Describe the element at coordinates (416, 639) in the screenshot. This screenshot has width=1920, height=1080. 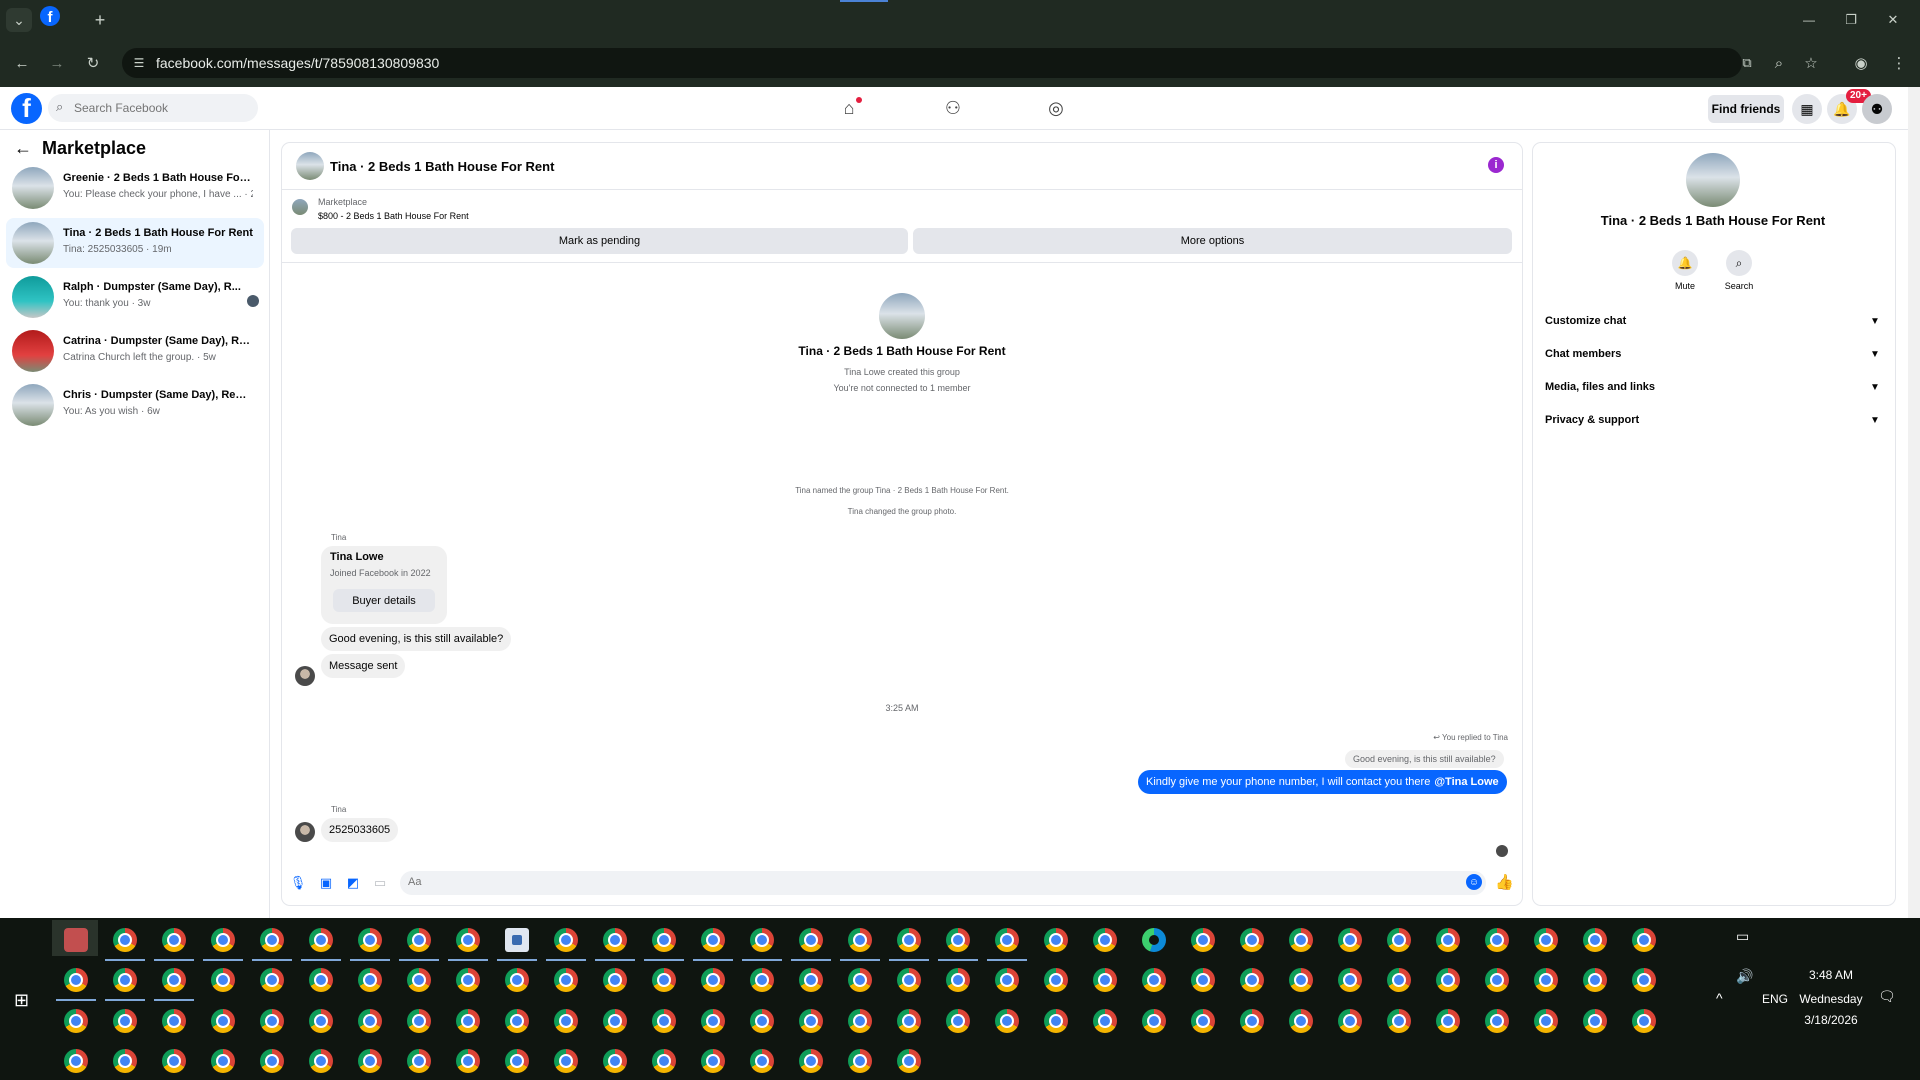
I see `message-bubble: Good evening, is this still available?` at that location.